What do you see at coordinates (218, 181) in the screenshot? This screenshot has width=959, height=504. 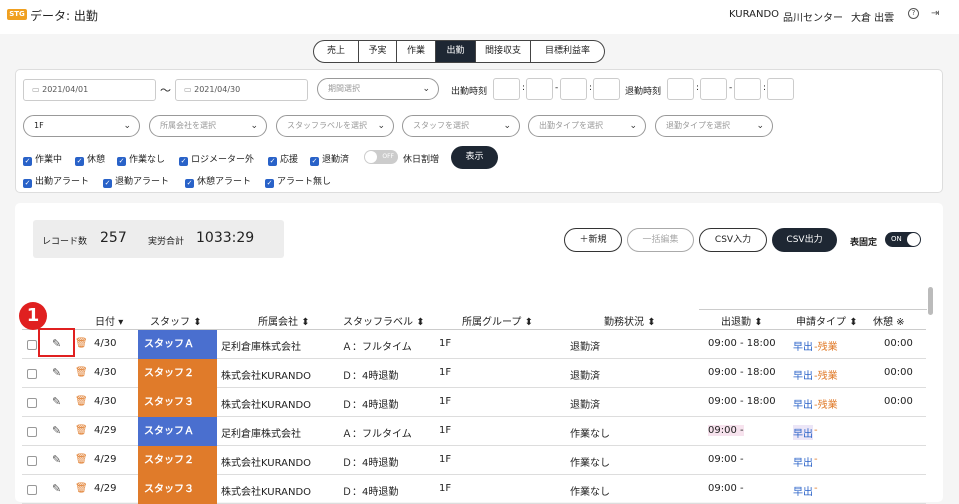 I see `check-break-alert: ✓ 休憩アラート` at bounding box center [218, 181].